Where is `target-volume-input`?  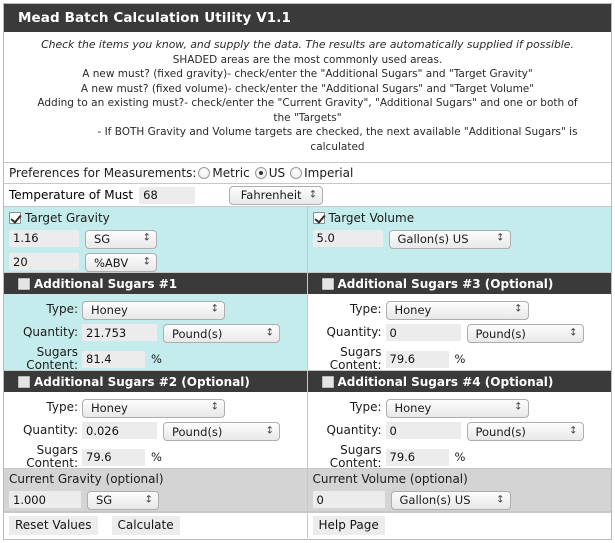 target-volume-input is located at coordinates (347, 238).